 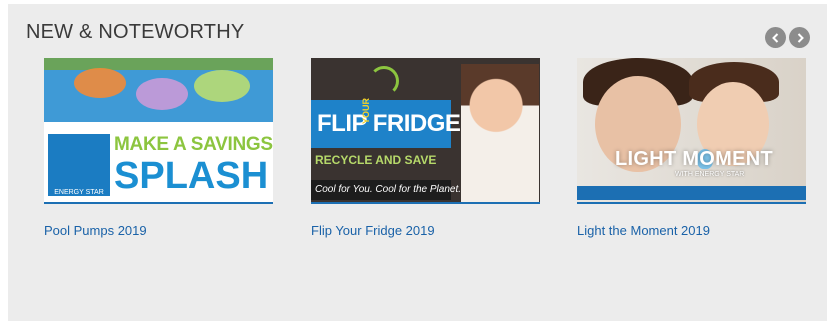 What do you see at coordinates (79, 165) in the screenshot?
I see `energy-star-logo: ENERGY STAR` at bounding box center [79, 165].